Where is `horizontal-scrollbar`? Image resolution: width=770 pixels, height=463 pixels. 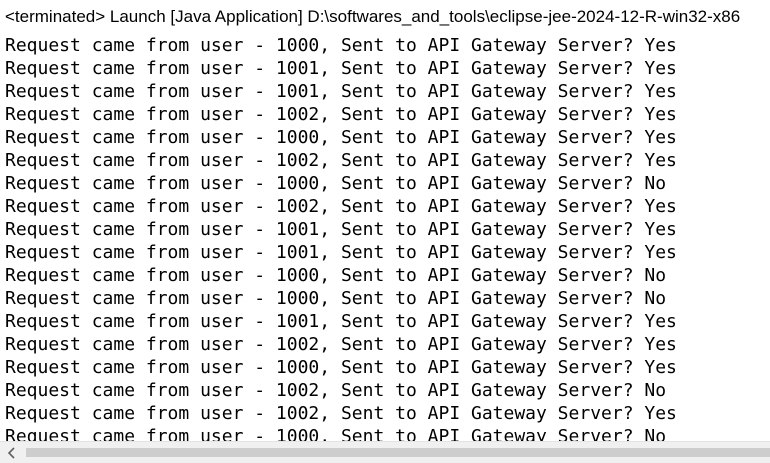
horizontal-scrollbar is located at coordinates (385, 452).